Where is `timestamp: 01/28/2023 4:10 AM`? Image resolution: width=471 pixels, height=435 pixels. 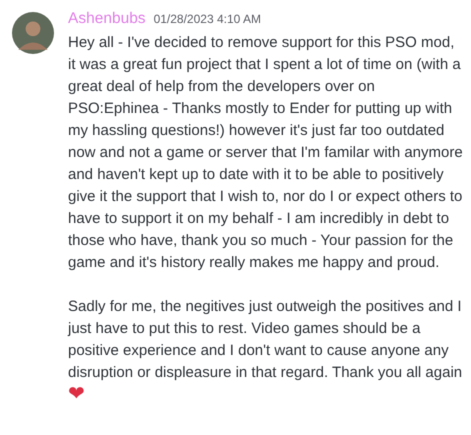 timestamp: 01/28/2023 4:10 AM is located at coordinates (207, 19).